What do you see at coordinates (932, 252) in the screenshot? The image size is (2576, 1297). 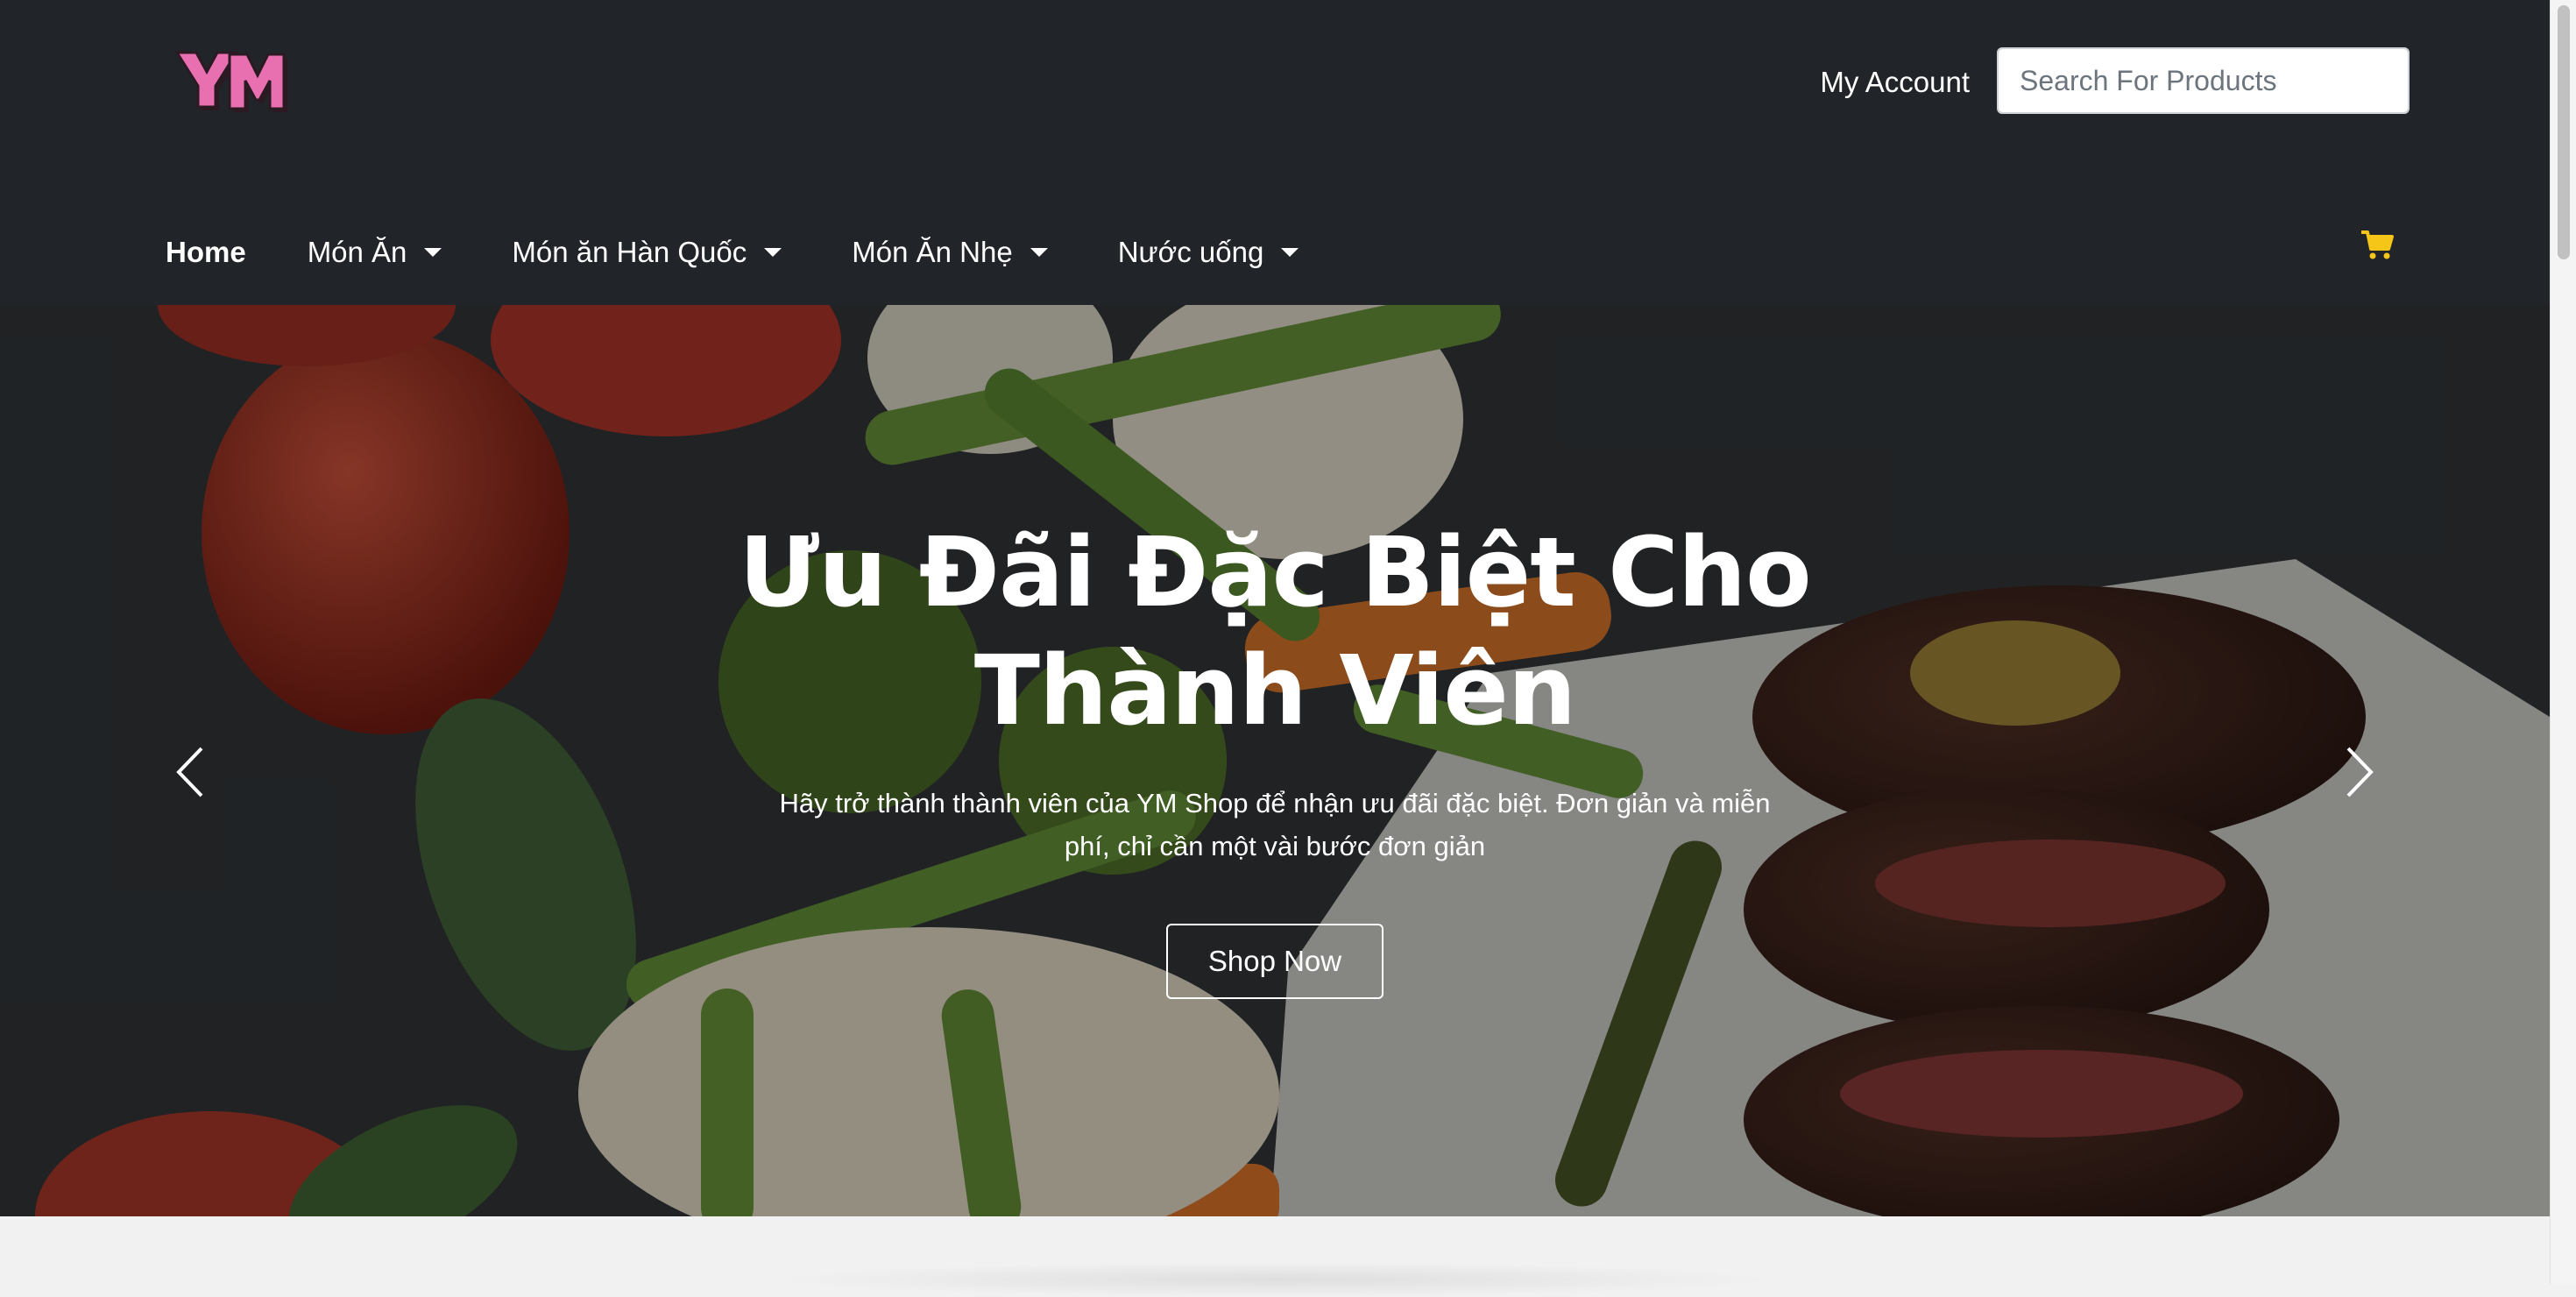 I see `nav-item-label: Món Ăn Nhẹ` at bounding box center [932, 252].